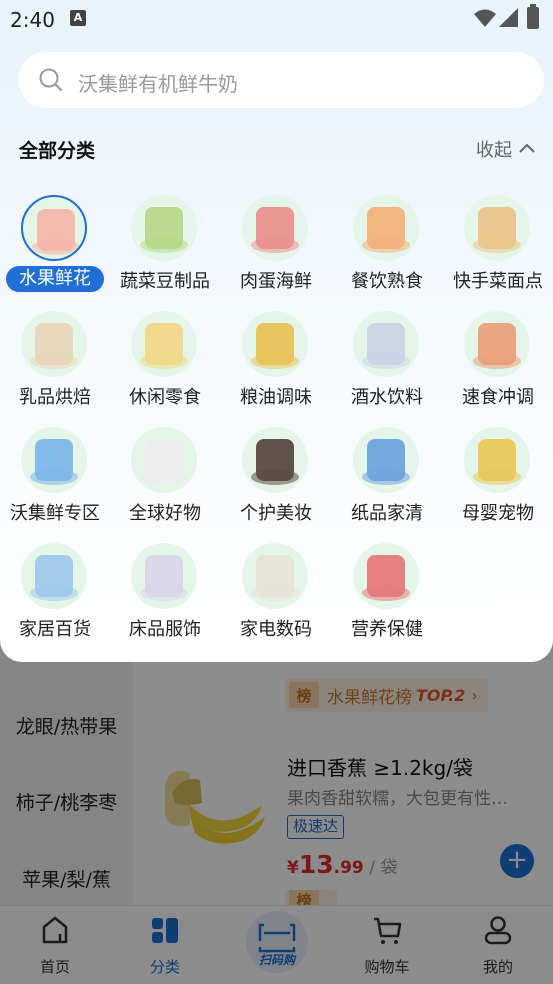  I want to click on category-item: 肉蛋海鲜, so click(276, 245).